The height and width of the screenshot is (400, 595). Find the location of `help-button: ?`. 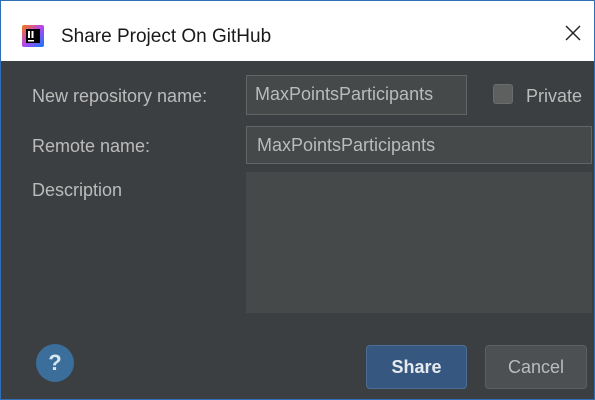

help-button: ? is located at coordinates (55, 363).